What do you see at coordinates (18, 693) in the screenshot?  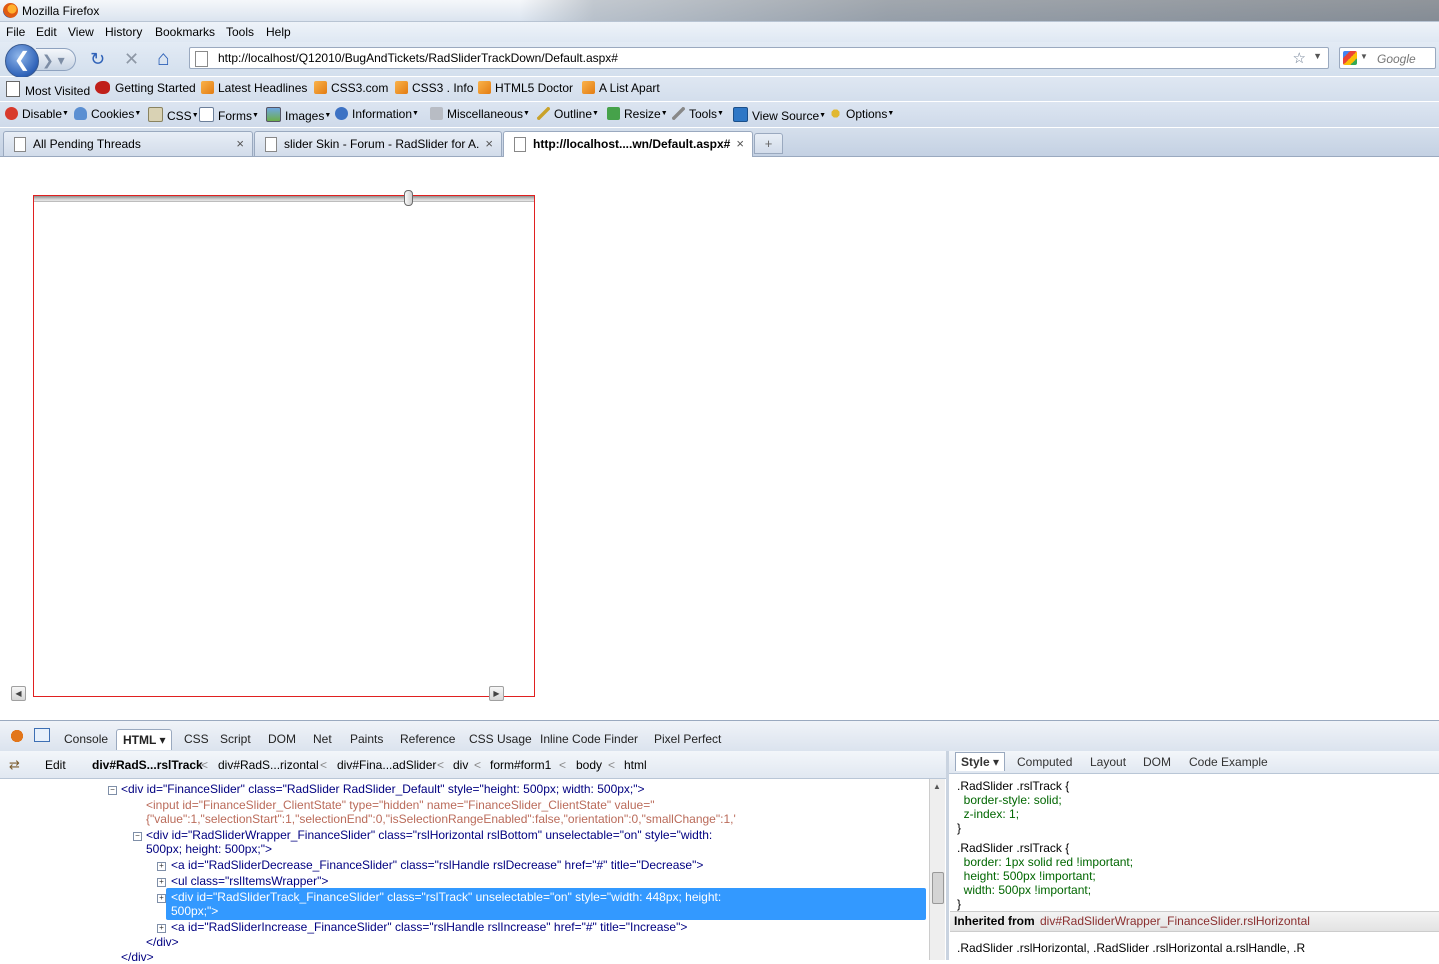 I see `slider-decrease-button: ◀` at bounding box center [18, 693].